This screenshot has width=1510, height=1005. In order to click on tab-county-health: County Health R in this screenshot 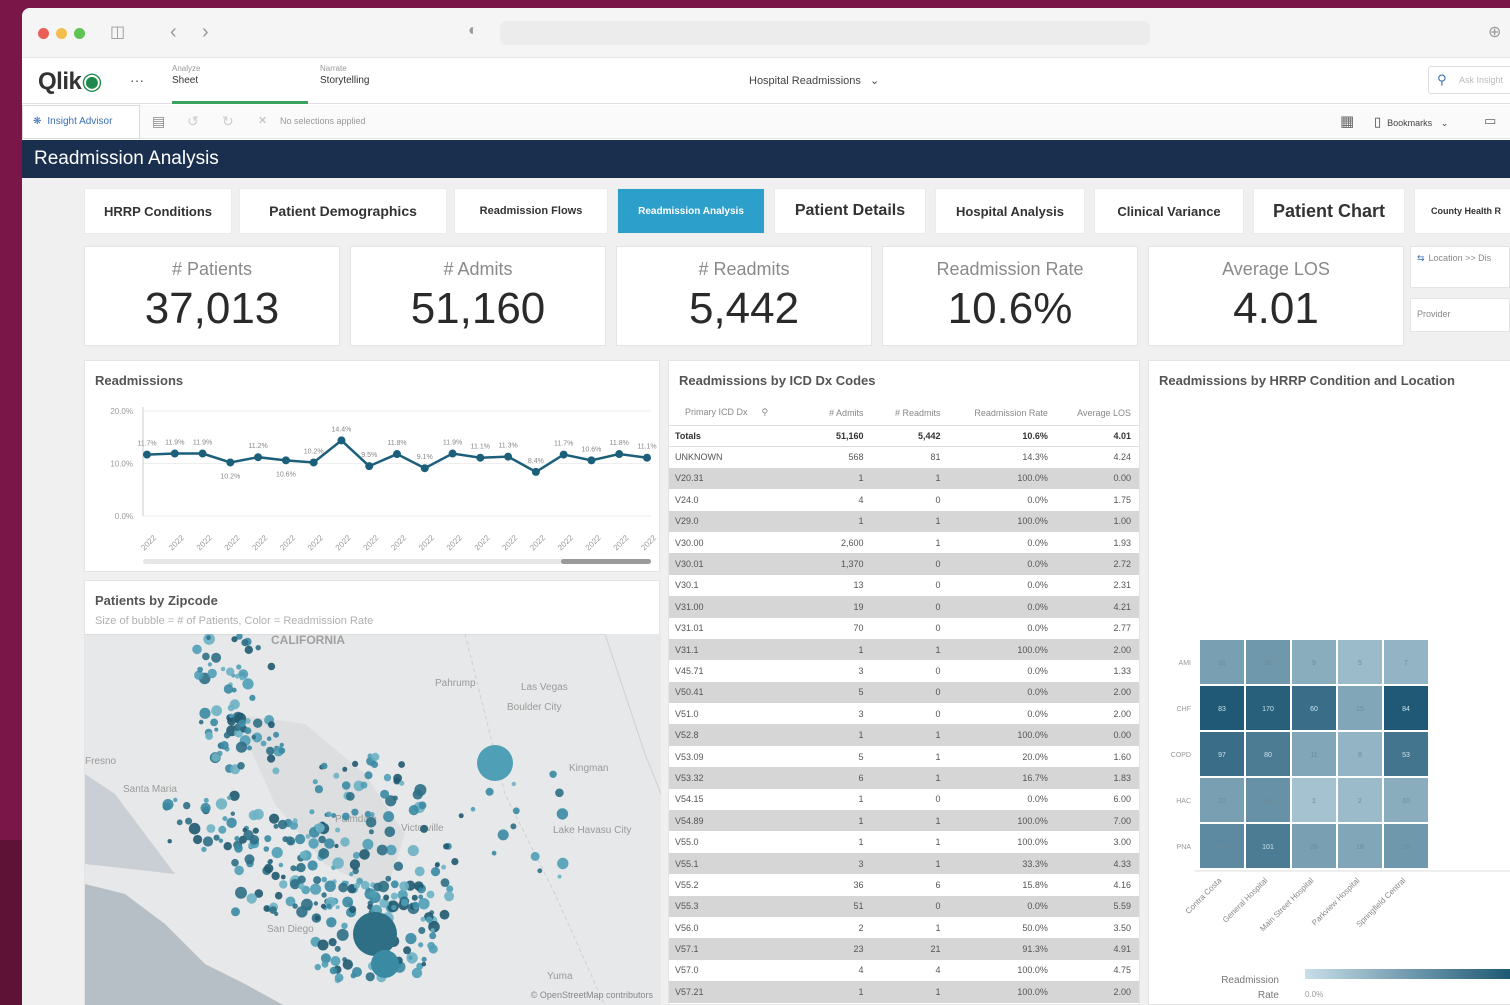, I will do `click(1462, 211)`.